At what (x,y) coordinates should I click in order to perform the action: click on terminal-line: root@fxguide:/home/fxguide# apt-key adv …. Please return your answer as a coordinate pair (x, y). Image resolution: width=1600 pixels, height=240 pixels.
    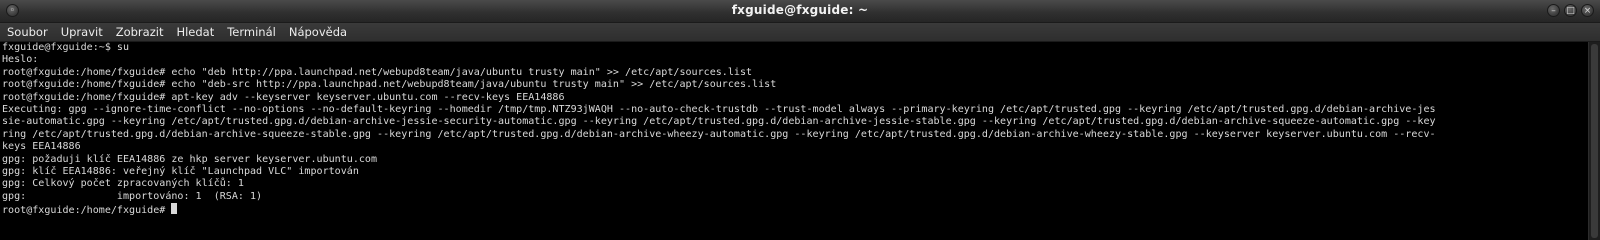
    Looking at the image, I should click on (283, 97).